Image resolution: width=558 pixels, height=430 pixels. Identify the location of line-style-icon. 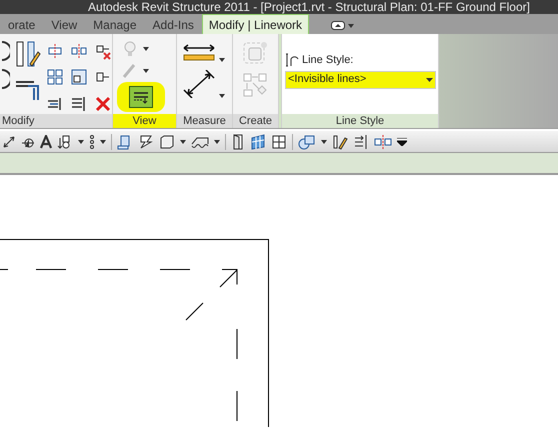
(292, 60).